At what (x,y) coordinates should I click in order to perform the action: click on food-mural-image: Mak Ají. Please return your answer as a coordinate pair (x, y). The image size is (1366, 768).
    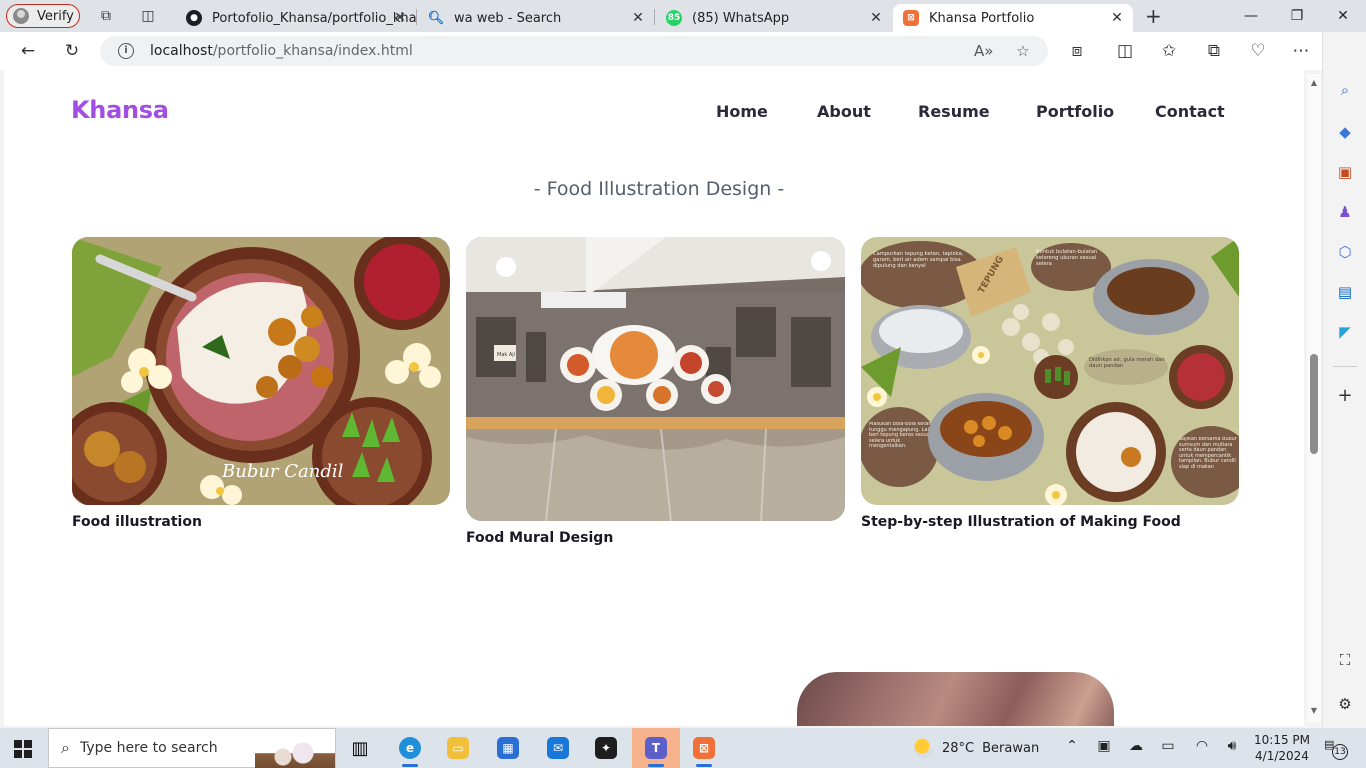
    Looking at the image, I should click on (655, 379).